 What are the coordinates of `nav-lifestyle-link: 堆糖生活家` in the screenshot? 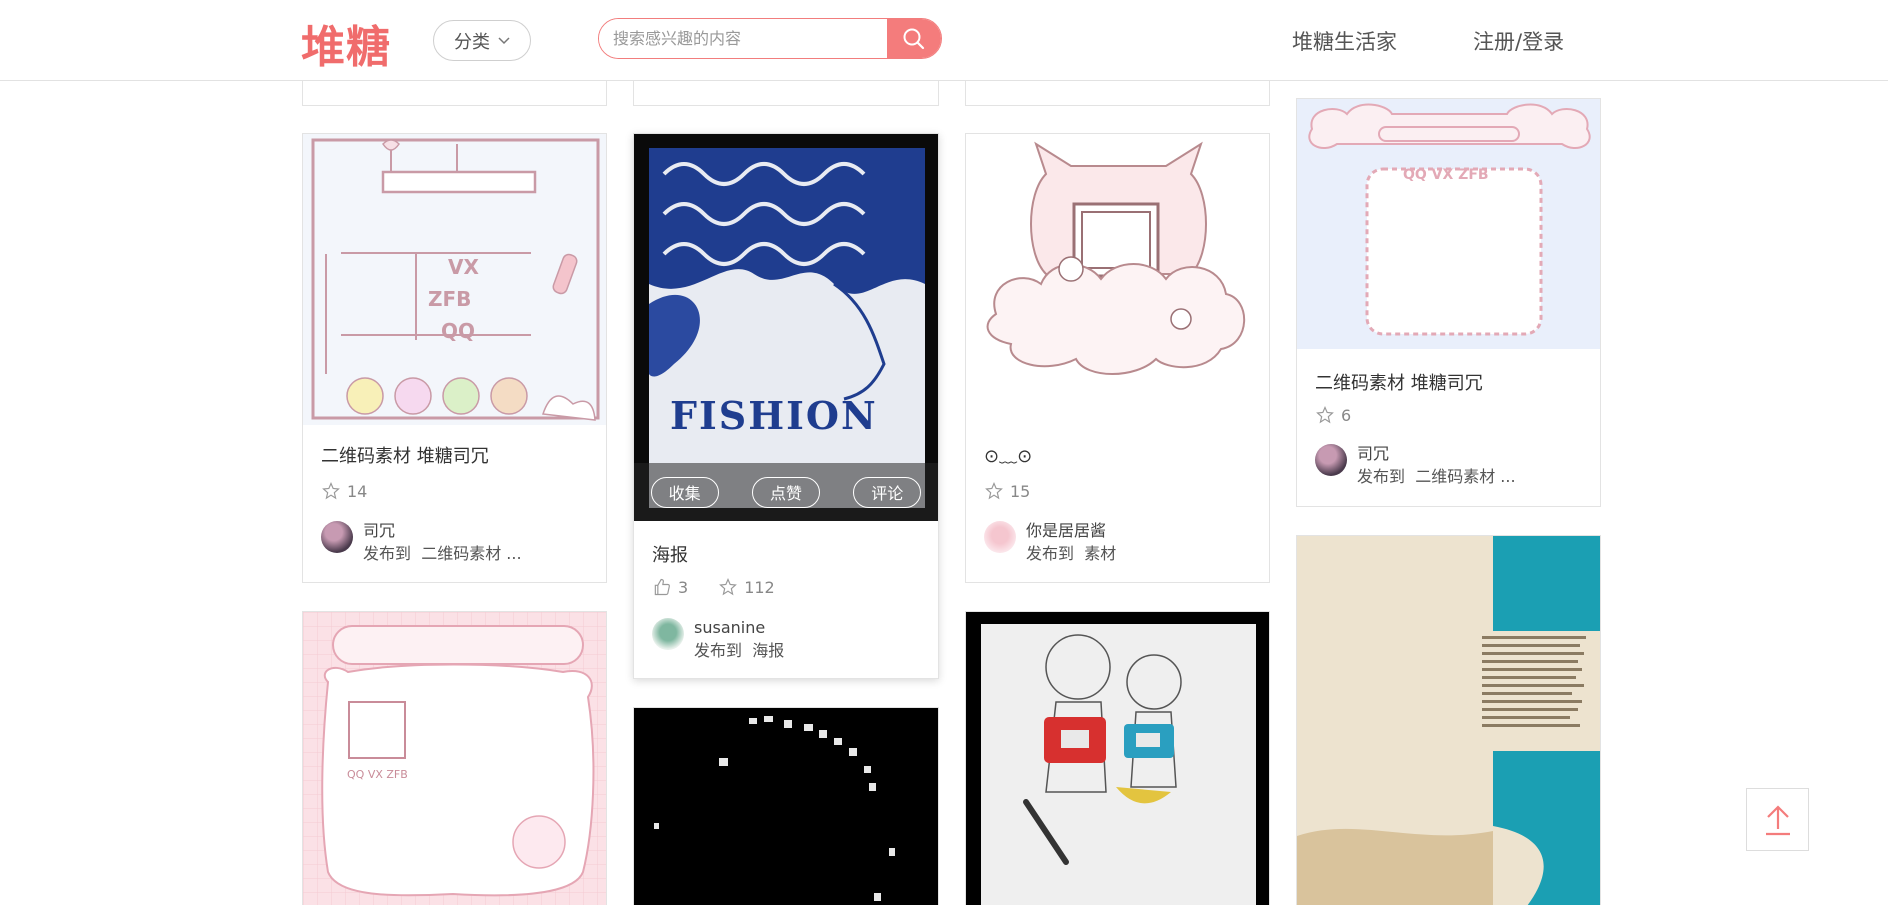 It's located at (1344, 41).